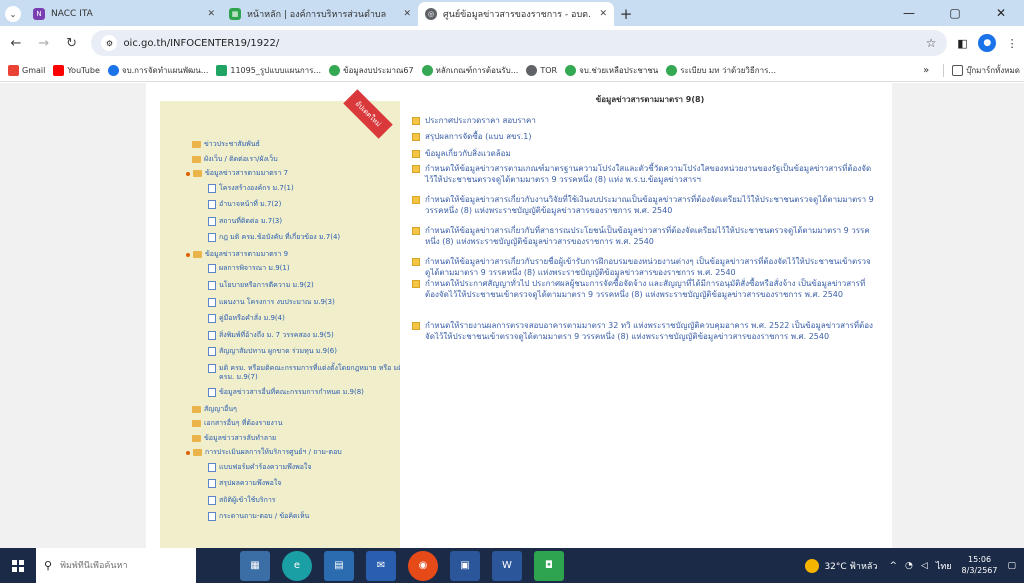 The height and width of the screenshot is (583, 1024). I want to click on omnibox: ⚙ ☆, so click(519, 43).